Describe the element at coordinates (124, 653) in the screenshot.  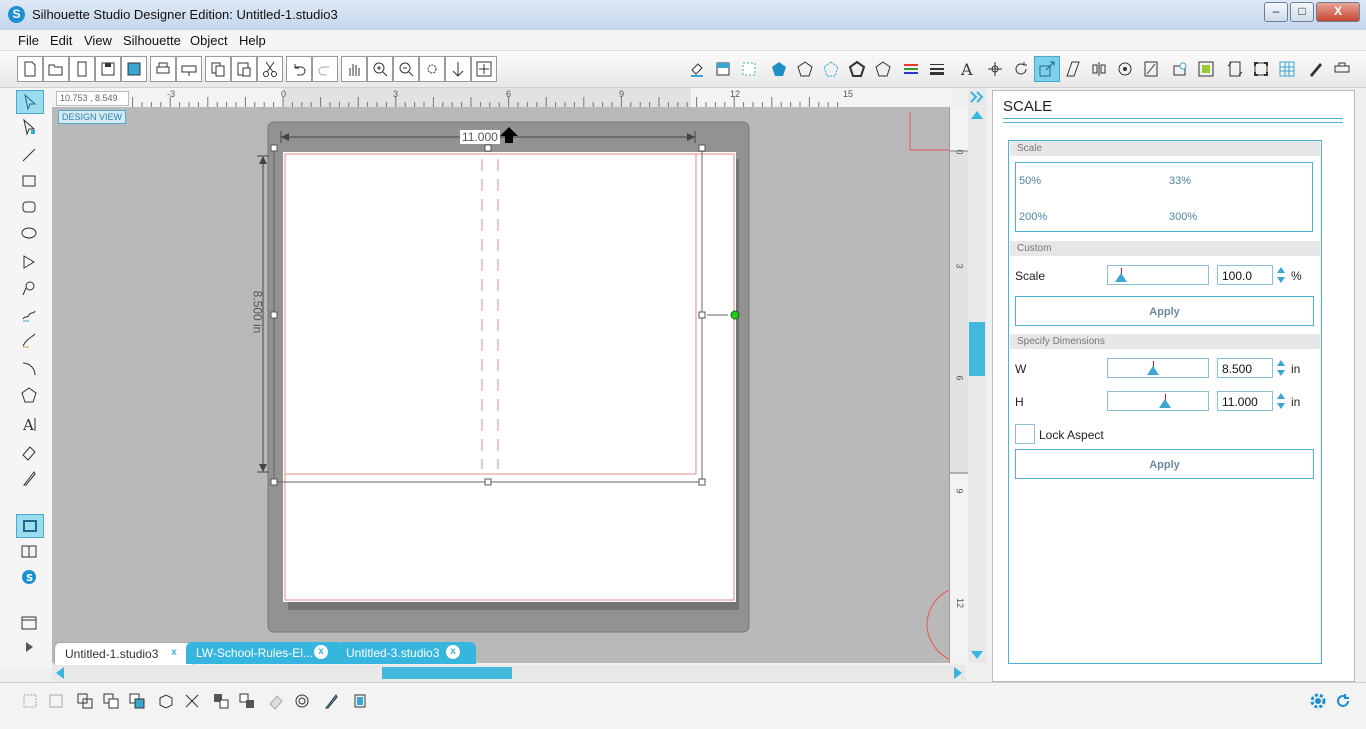
I see `tab-untitled-1: Untitled-1.studio3 x` at that location.